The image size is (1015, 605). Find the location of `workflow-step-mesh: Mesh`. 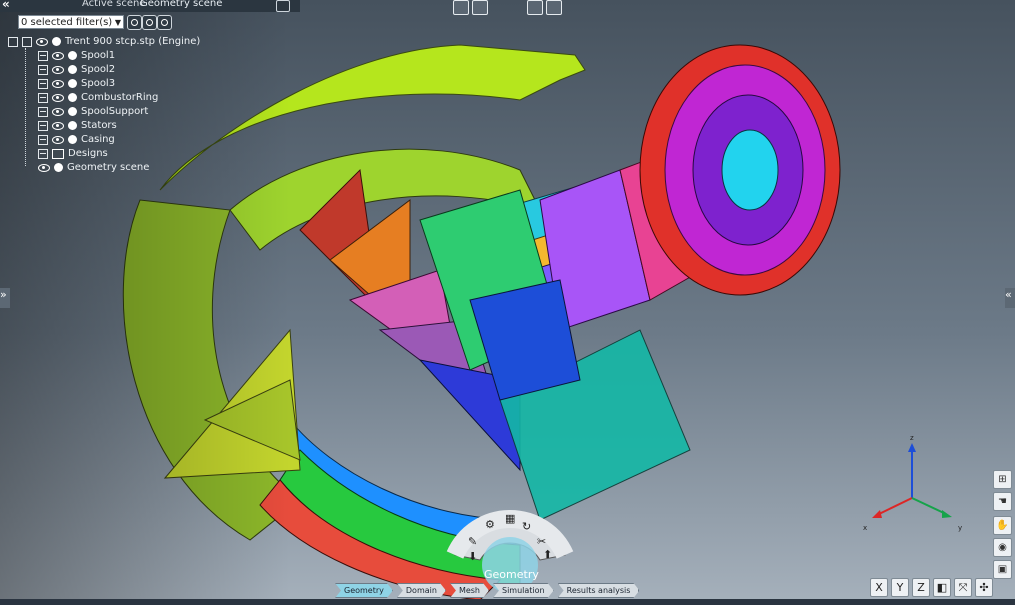

workflow-step-mesh: Mesh is located at coordinates (469, 590).